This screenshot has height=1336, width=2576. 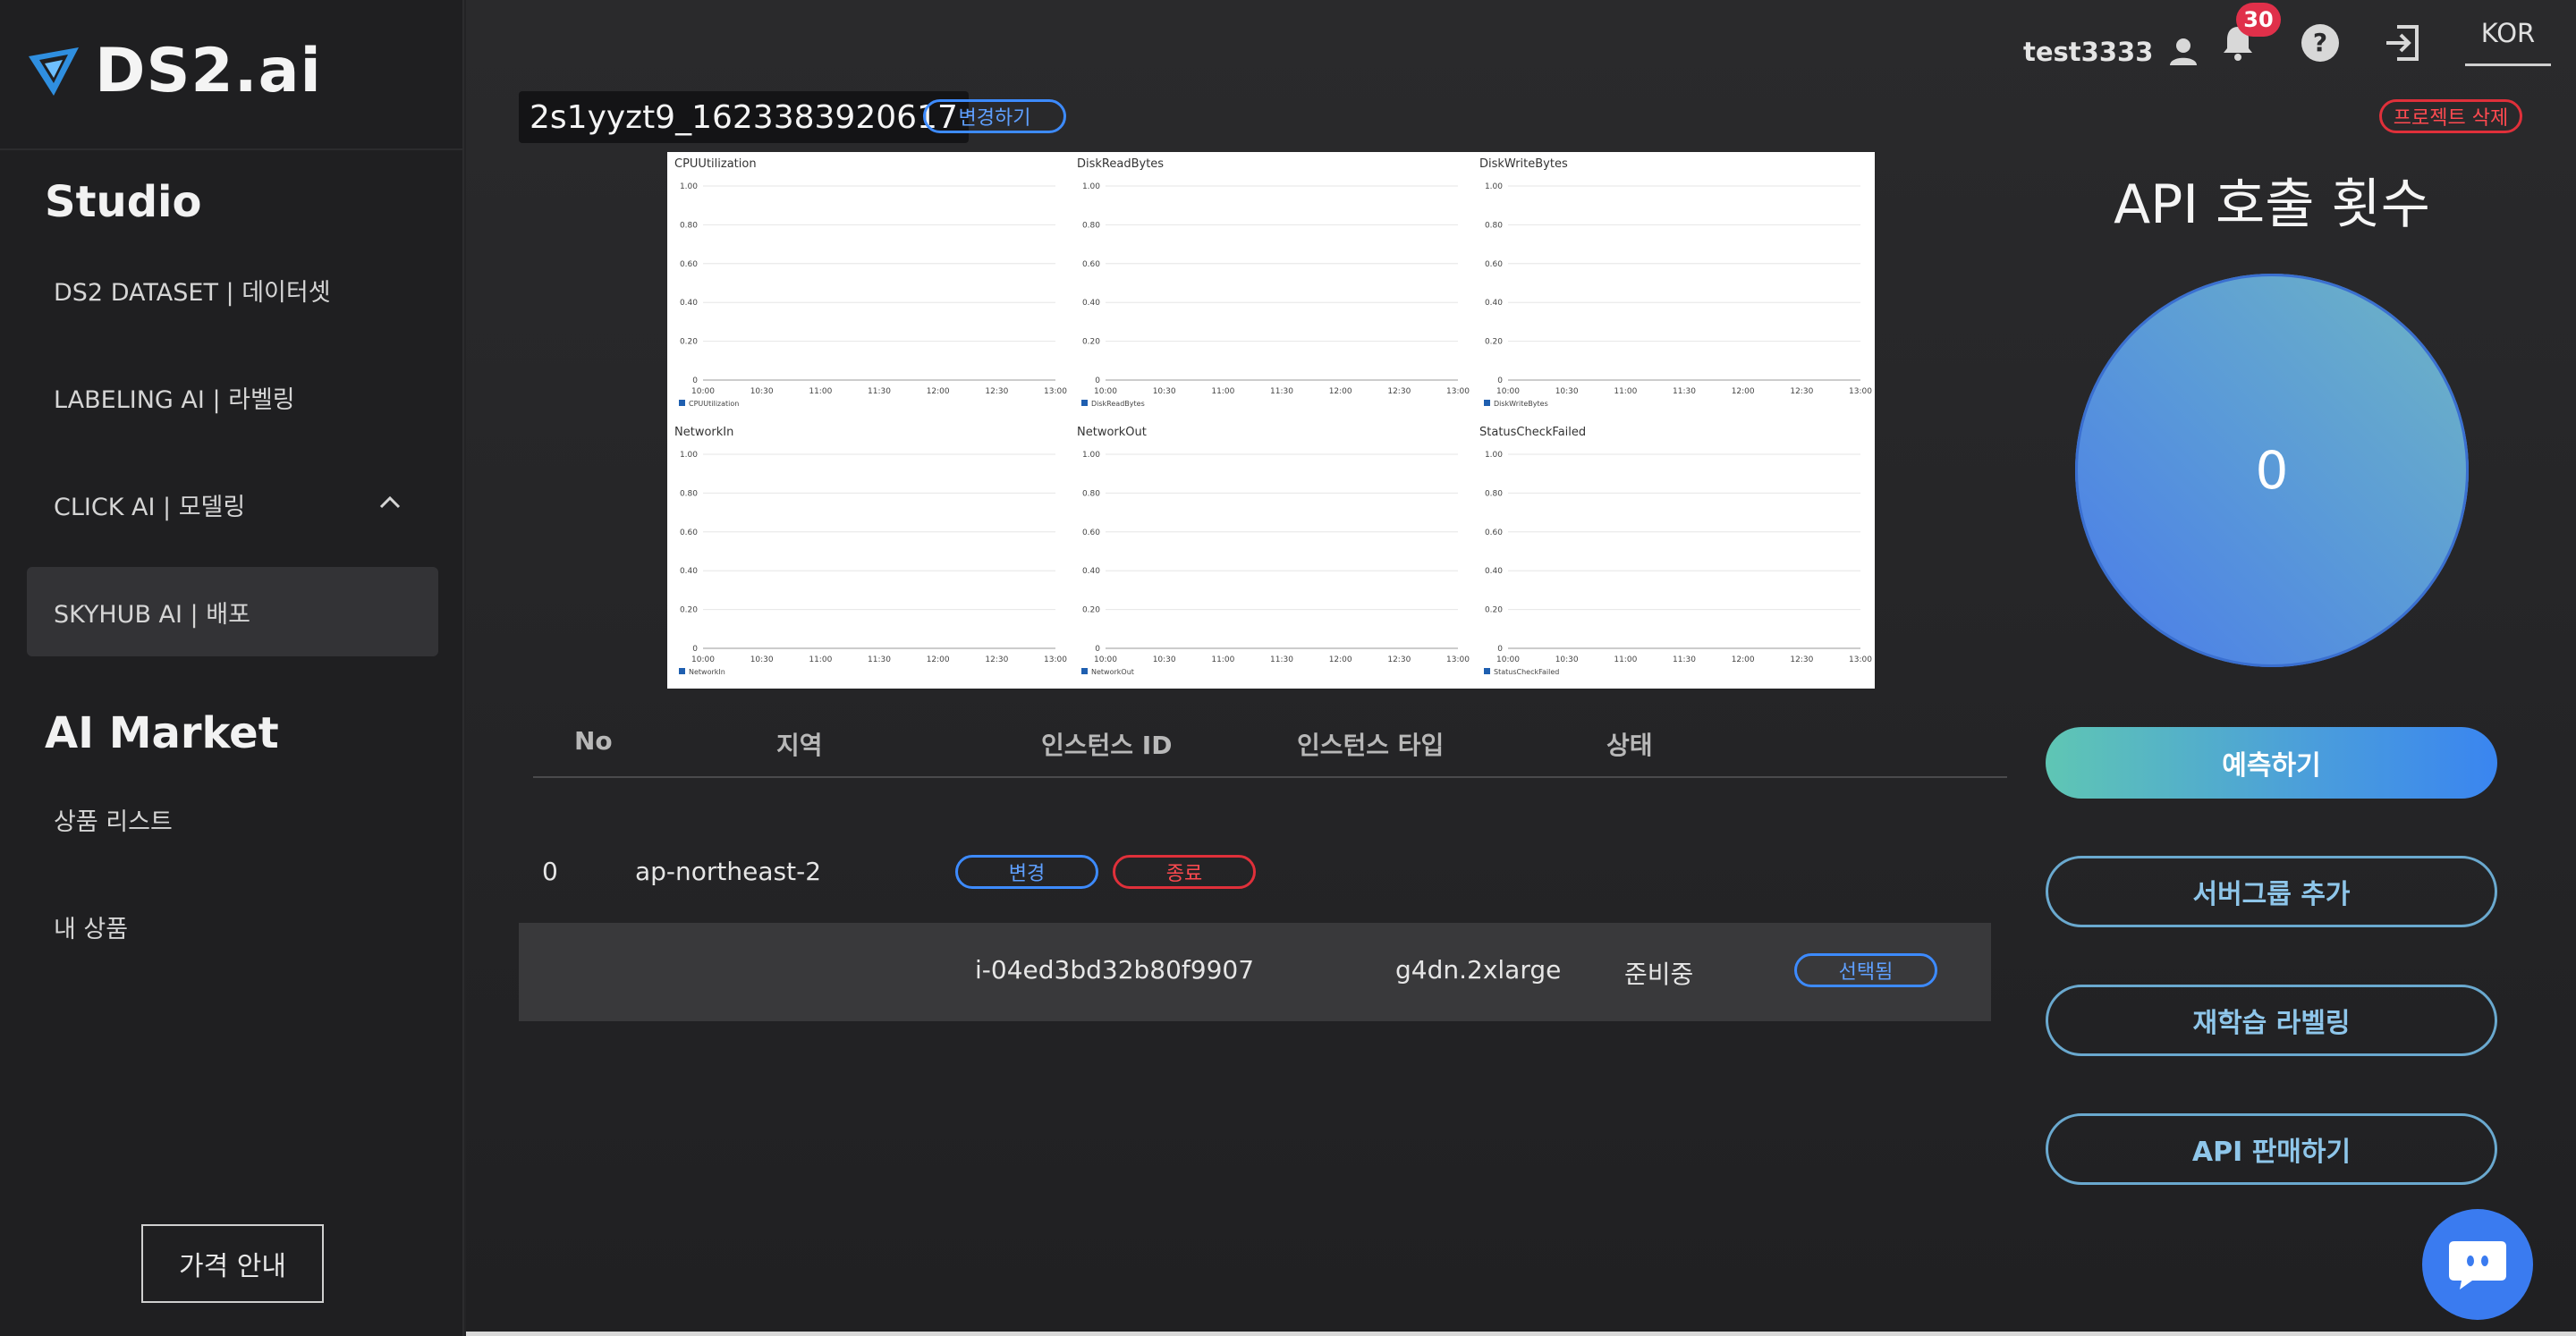 I want to click on brand-logo: DS2.ai, so click(x=174, y=71).